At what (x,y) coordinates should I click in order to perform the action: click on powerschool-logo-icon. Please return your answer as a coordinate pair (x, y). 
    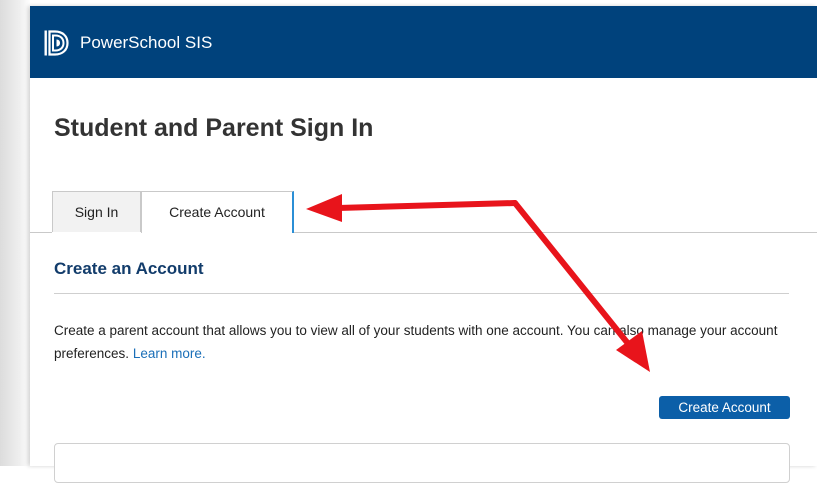
    Looking at the image, I should click on (57, 43).